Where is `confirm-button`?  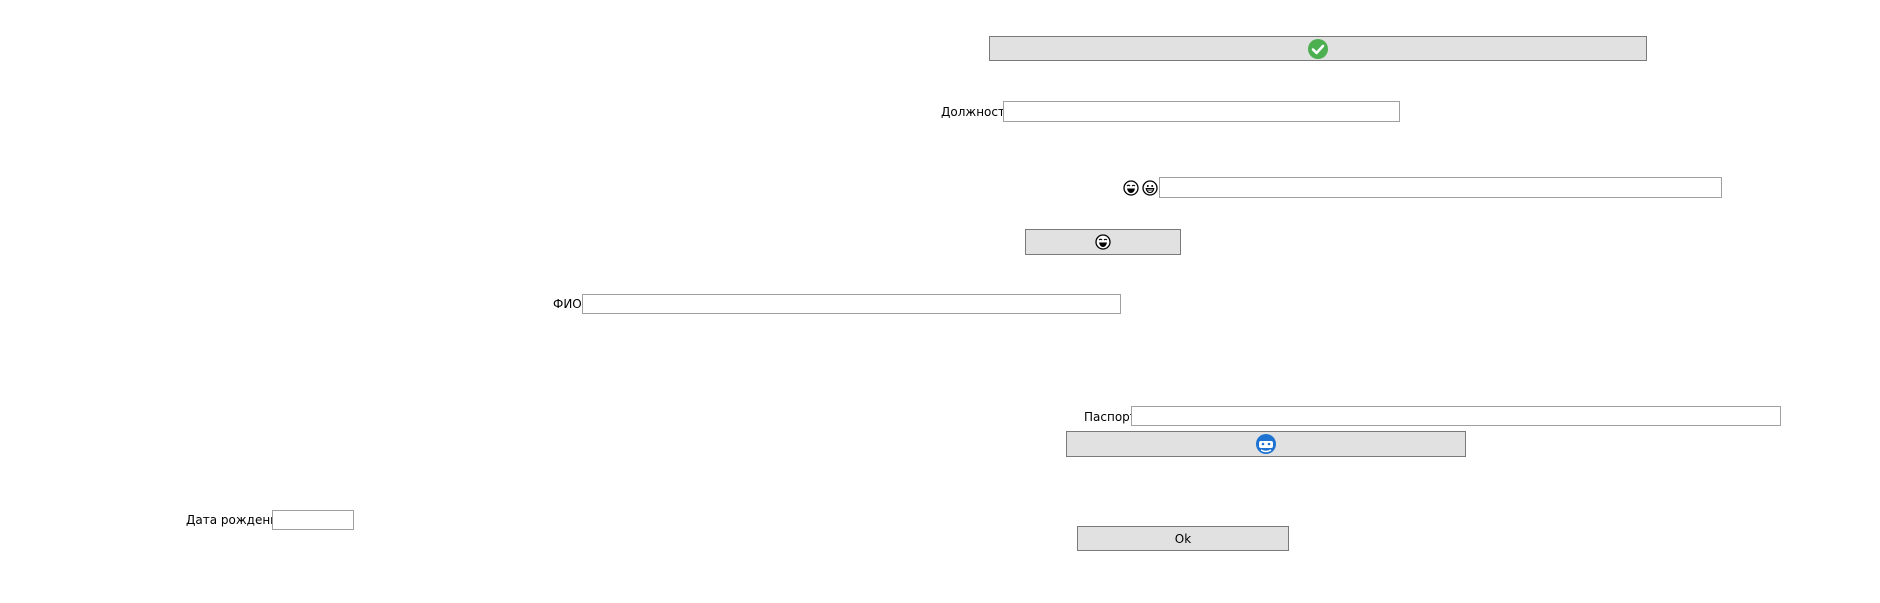
confirm-button is located at coordinates (1318, 48).